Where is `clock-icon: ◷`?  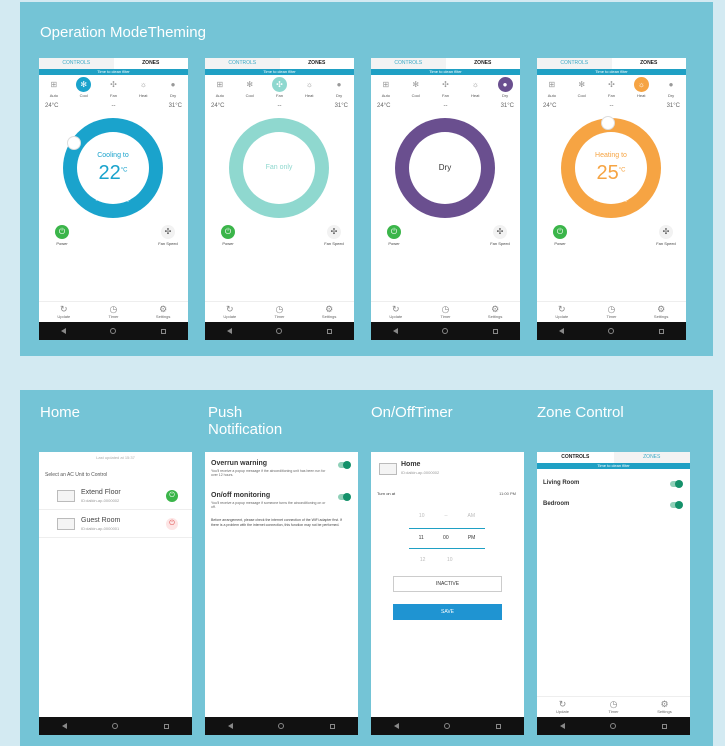
clock-icon: ◷ is located at coordinates (613, 704).